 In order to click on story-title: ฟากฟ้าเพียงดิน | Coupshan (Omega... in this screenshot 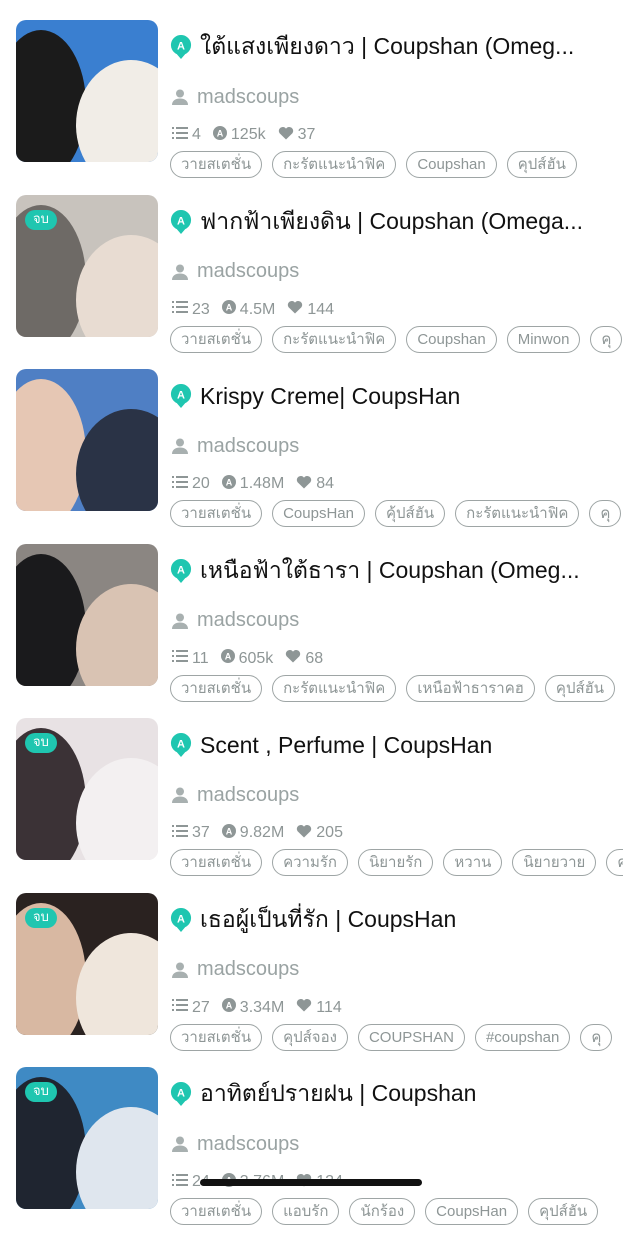, I will do `click(391, 222)`.